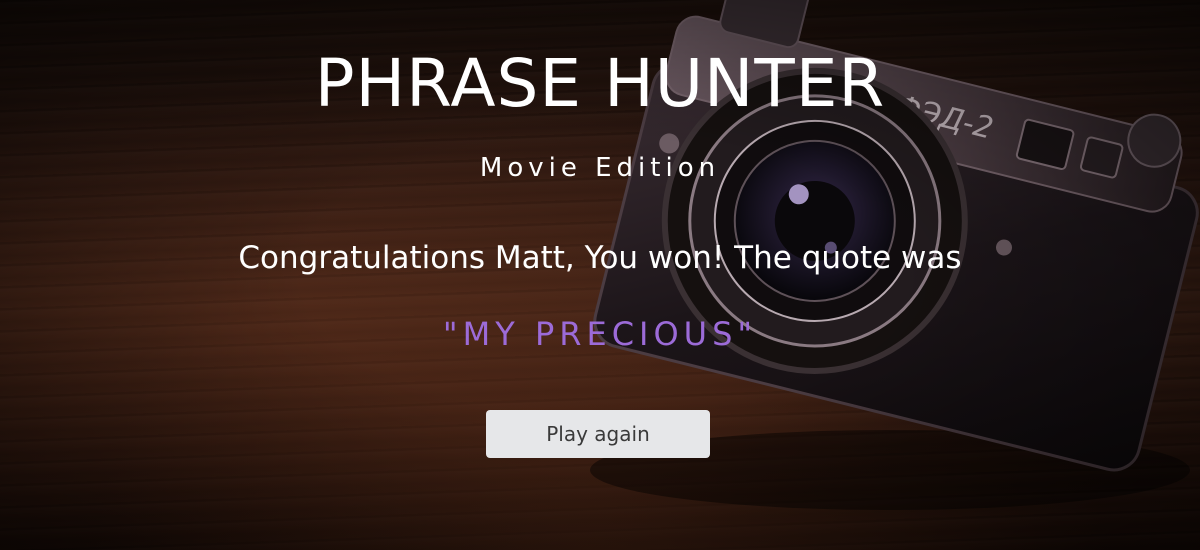 The image size is (1200, 550). Describe the element at coordinates (598, 434) in the screenshot. I see `play-again-button: Play again` at that location.